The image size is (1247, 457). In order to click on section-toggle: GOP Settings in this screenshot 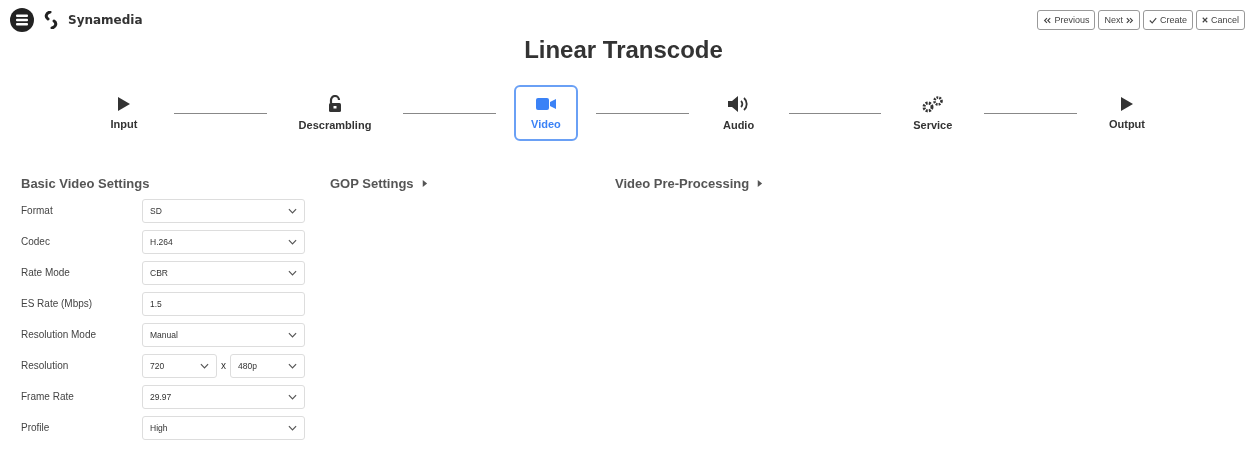, I will do `click(472, 183)`.